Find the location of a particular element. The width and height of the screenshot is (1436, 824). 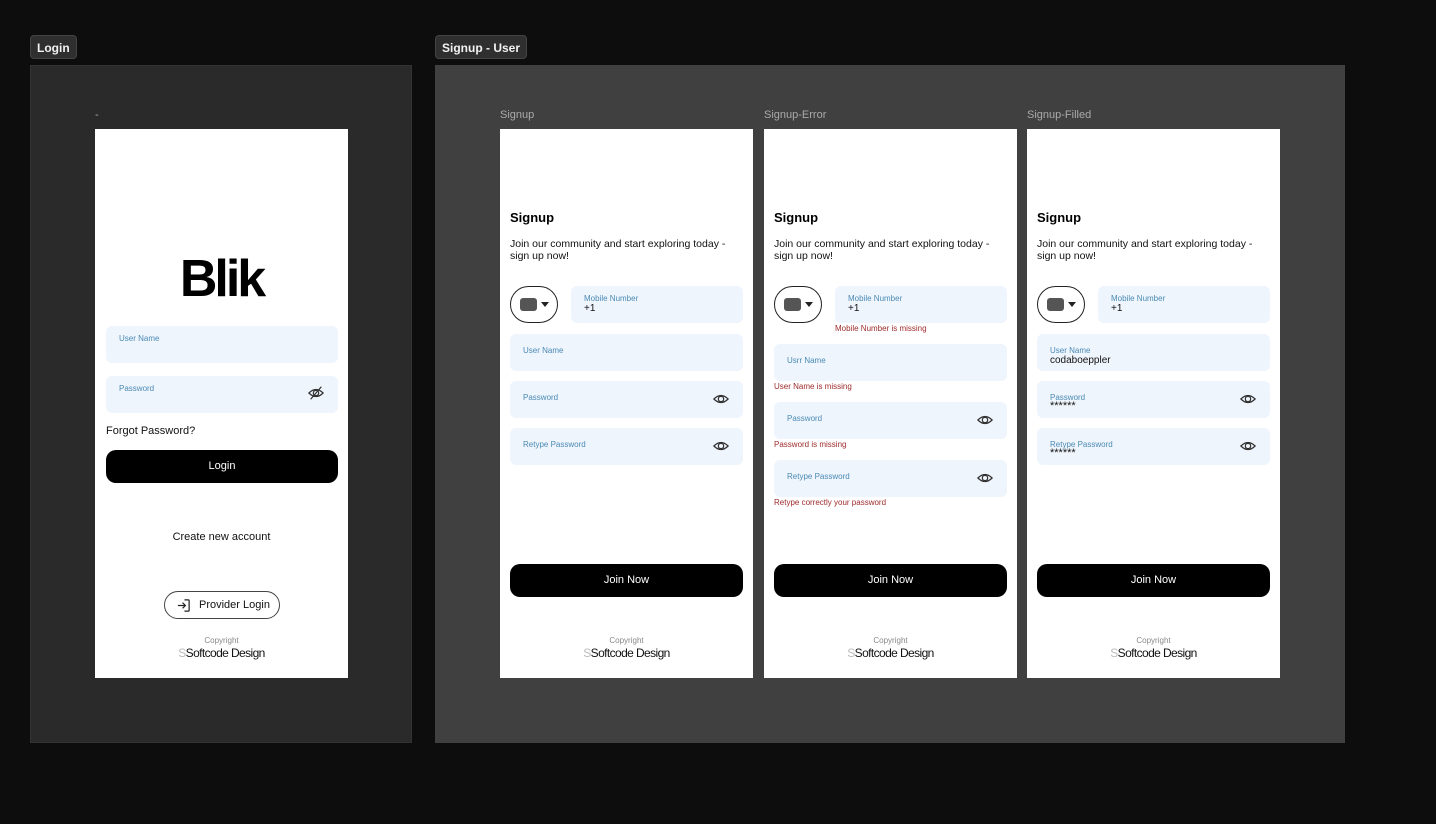

password-value: ****** is located at coordinates (1063, 406).